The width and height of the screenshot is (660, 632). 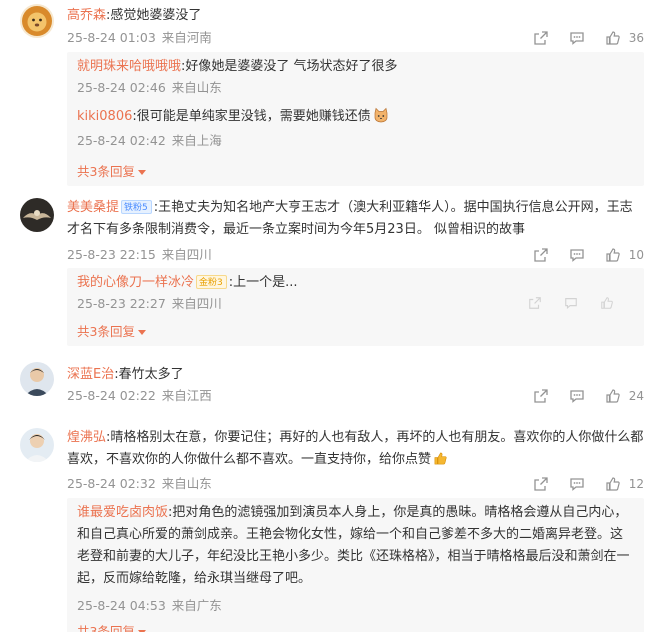 I want to click on reply-hover-actions, so click(x=571, y=303).